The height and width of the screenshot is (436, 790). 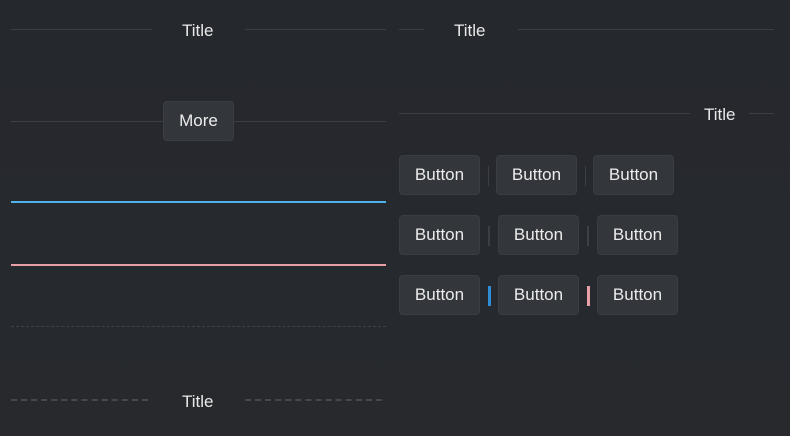 I want to click on divider-dashed-right, so click(x=313, y=400).